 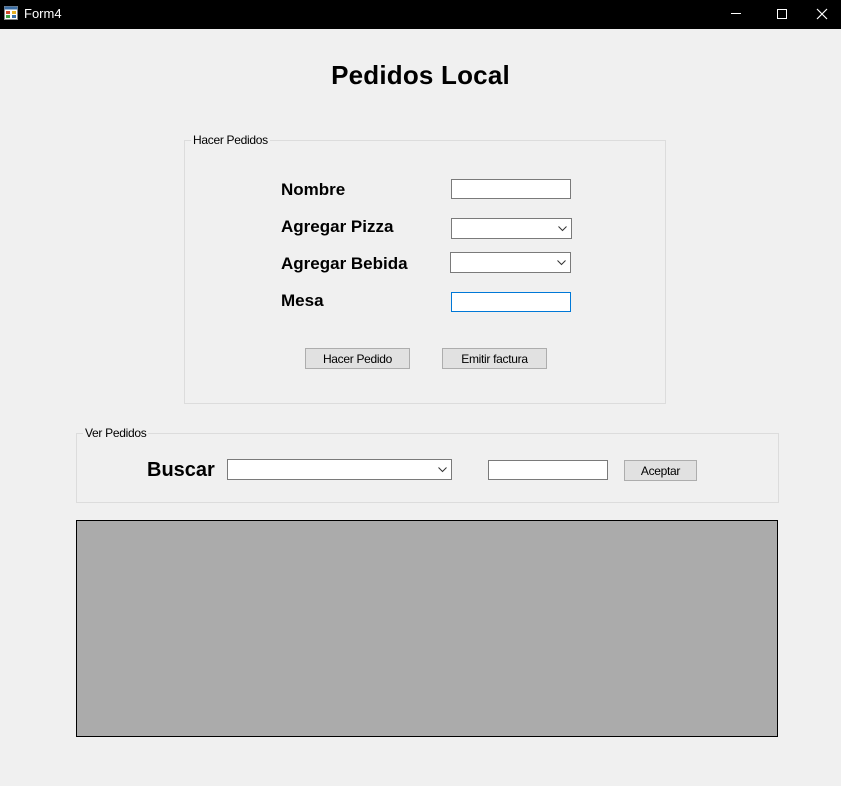 What do you see at coordinates (420, 14) in the screenshot?
I see `window-titlebar: Form4` at bounding box center [420, 14].